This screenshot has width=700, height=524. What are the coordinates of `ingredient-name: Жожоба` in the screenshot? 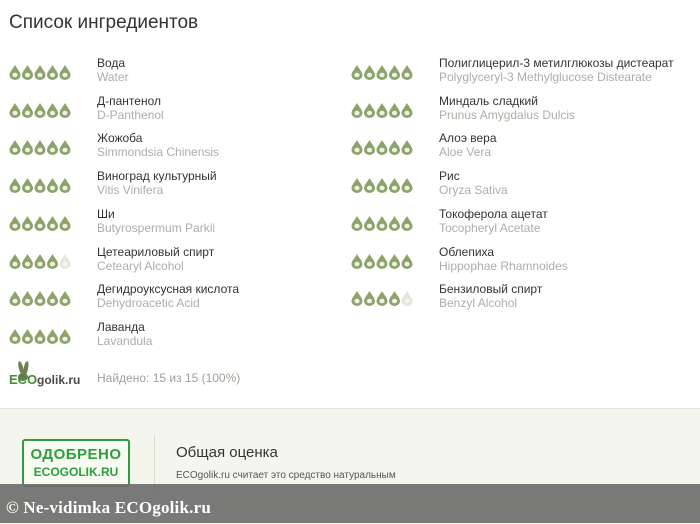 It's located at (227, 138).